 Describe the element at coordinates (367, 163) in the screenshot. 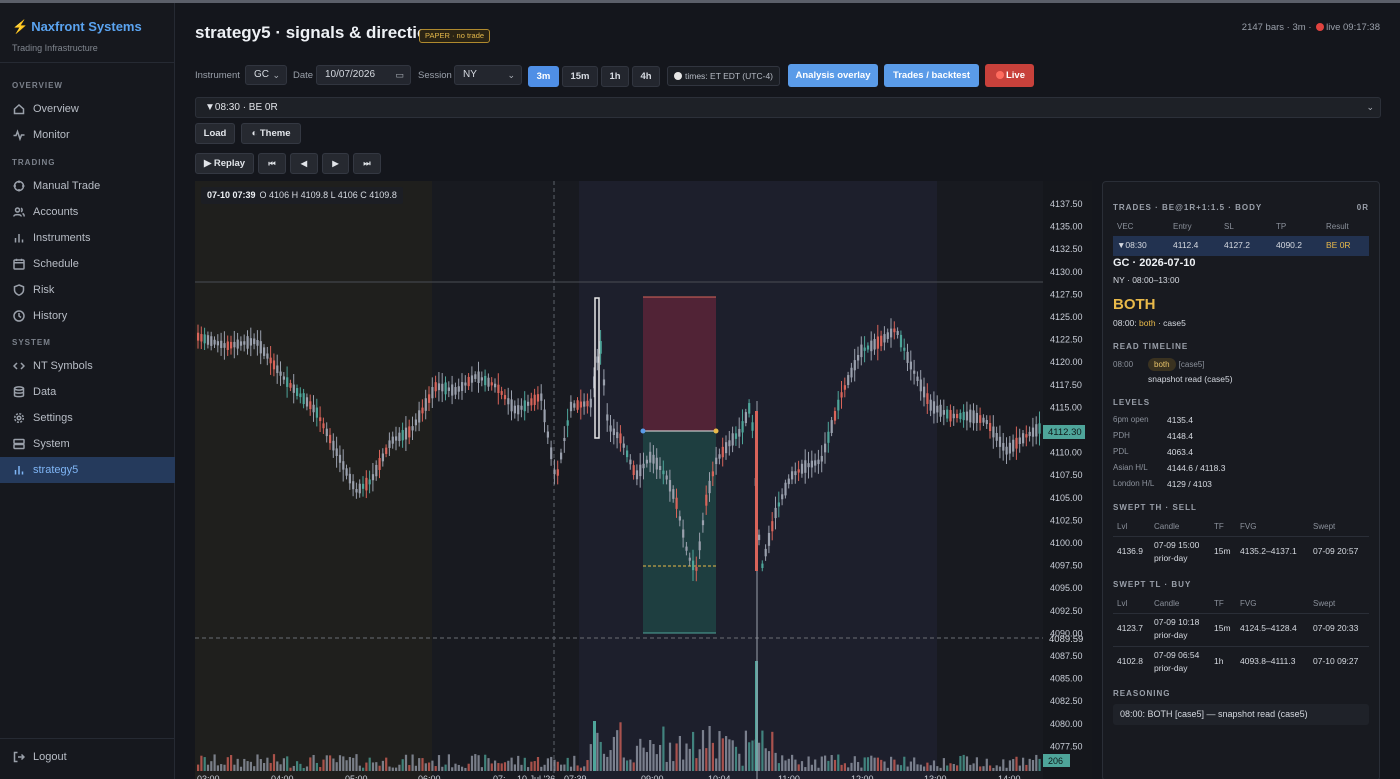

I see `skip-end-button: ⏭` at that location.